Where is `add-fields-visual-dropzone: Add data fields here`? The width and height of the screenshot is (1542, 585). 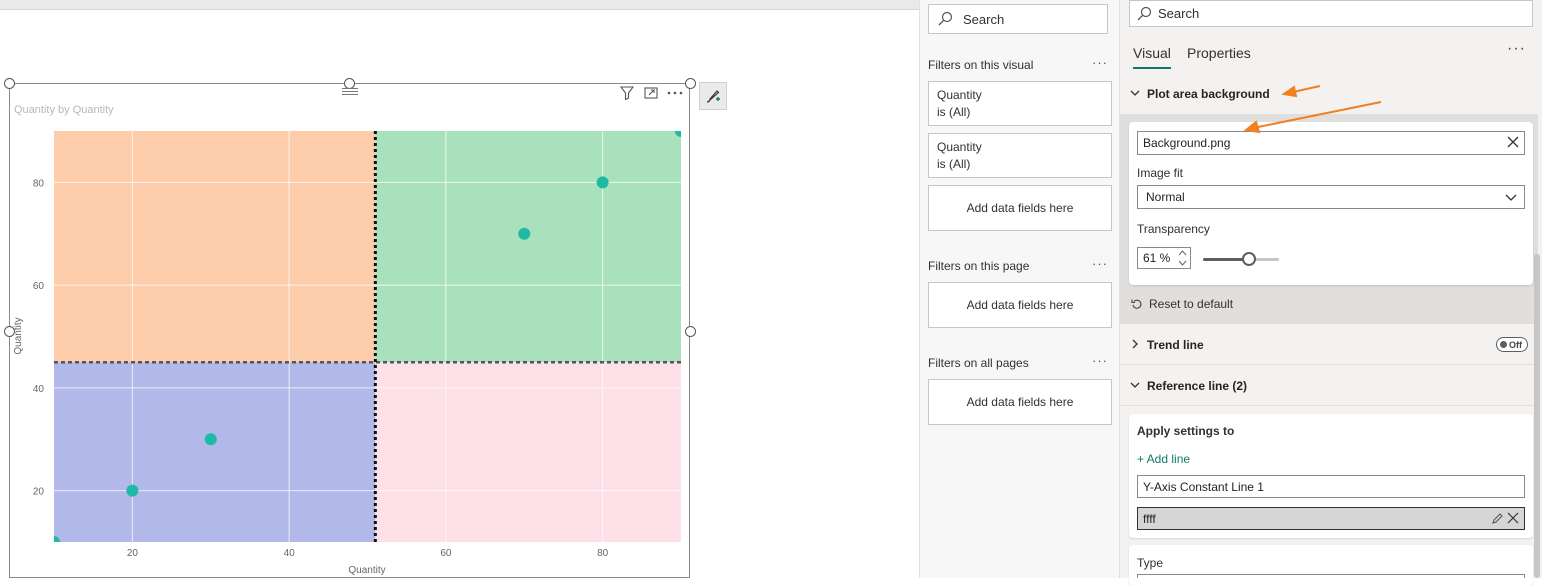 add-fields-visual-dropzone: Add data fields here is located at coordinates (1020, 208).